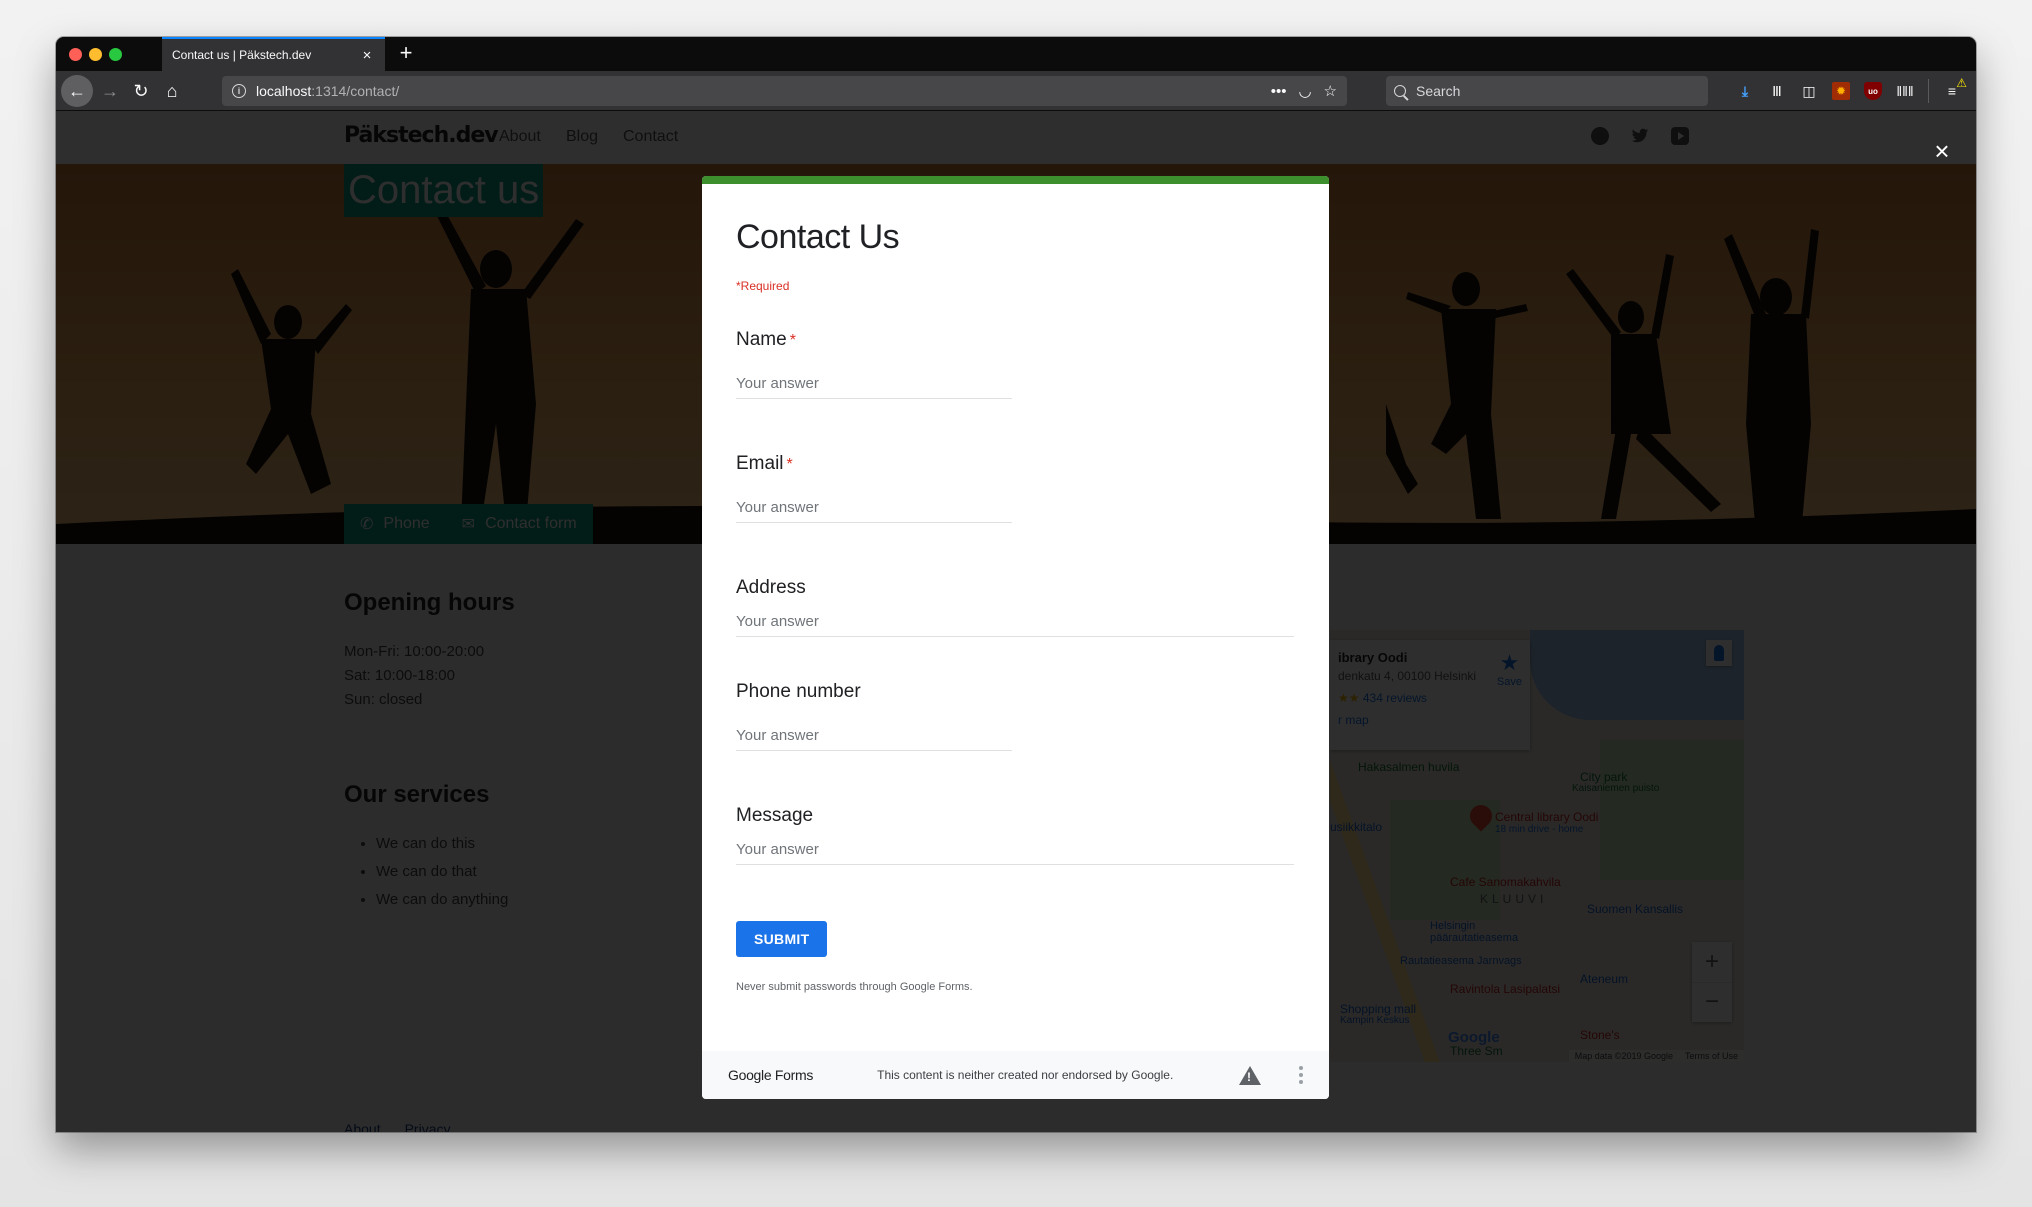 Image resolution: width=2032 pixels, height=1207 pixels. What do you see at coordinates (367, 55) in the screenshot?
I see `tab-close-icon: ×` at bounding box center [367, 55].